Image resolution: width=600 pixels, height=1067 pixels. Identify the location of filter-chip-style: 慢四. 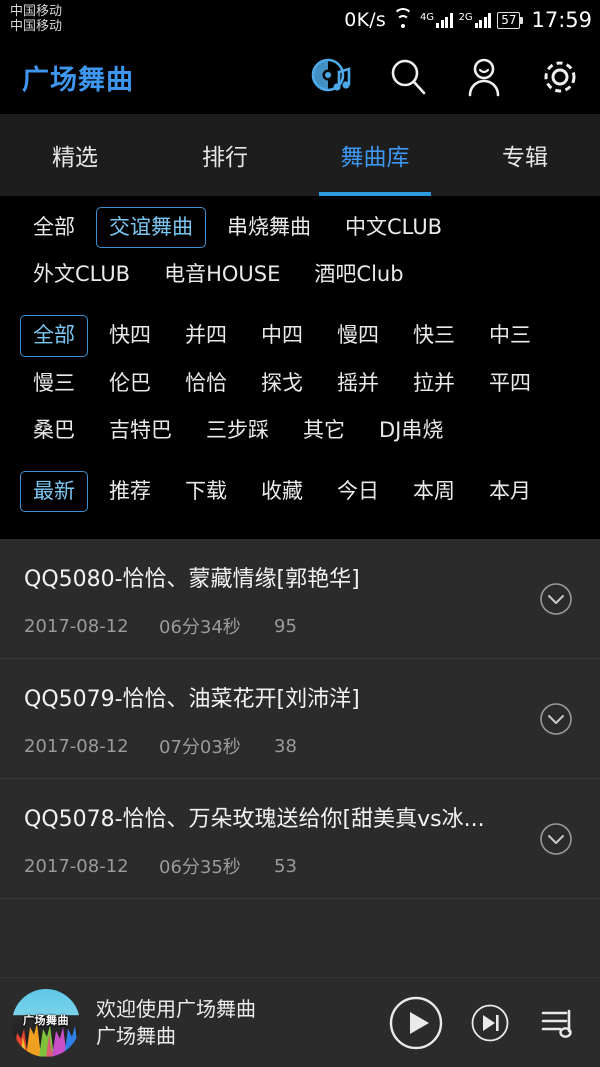
(358, 335).